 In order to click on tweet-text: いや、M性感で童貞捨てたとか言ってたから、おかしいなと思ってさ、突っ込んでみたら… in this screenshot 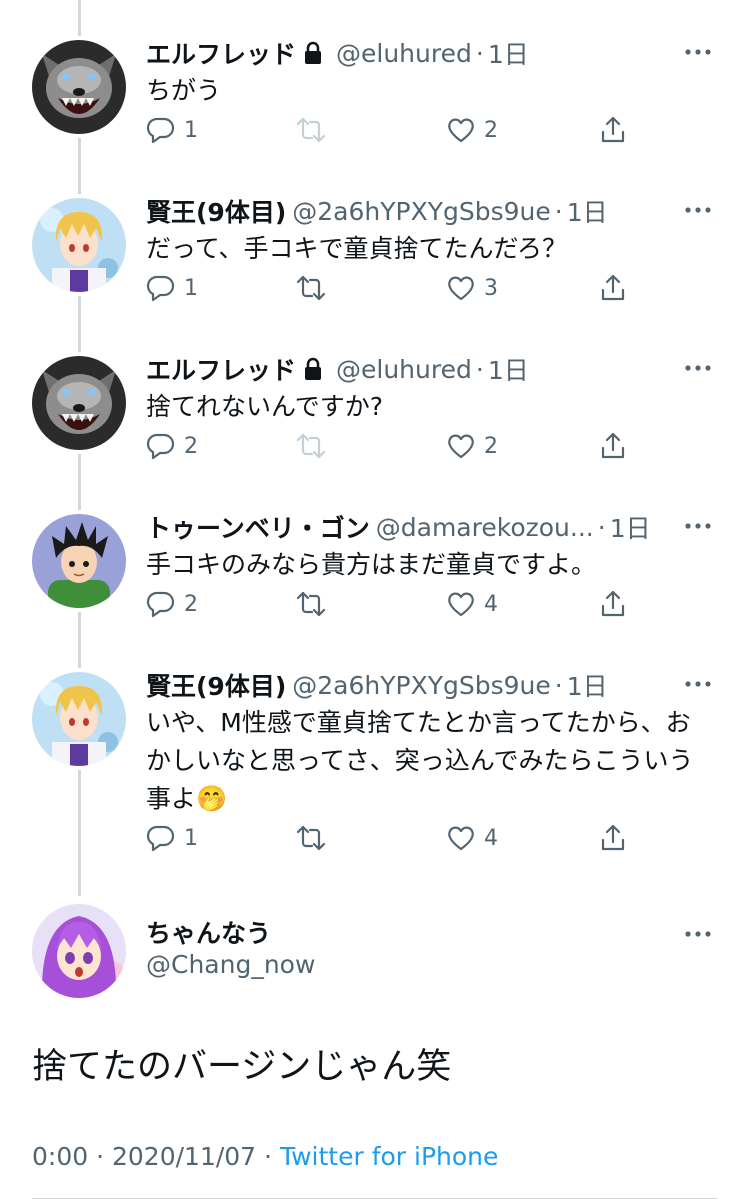, I will do `click(420, 760)`.